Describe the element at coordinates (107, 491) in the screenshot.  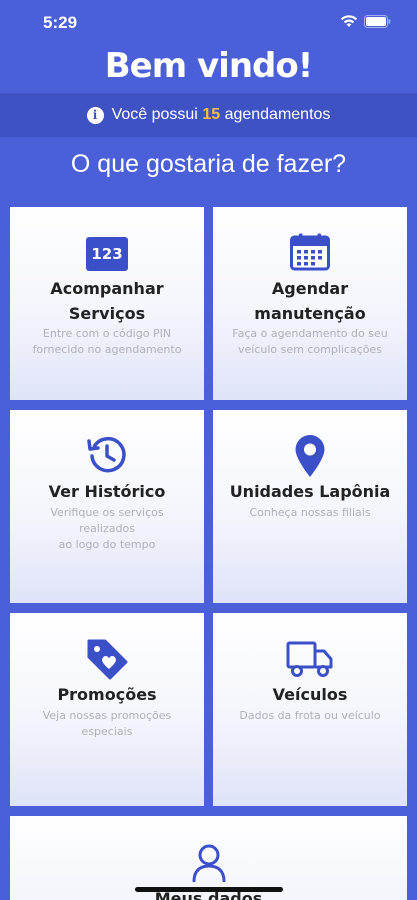
I see `card-title: Ver Histórico` at that location.